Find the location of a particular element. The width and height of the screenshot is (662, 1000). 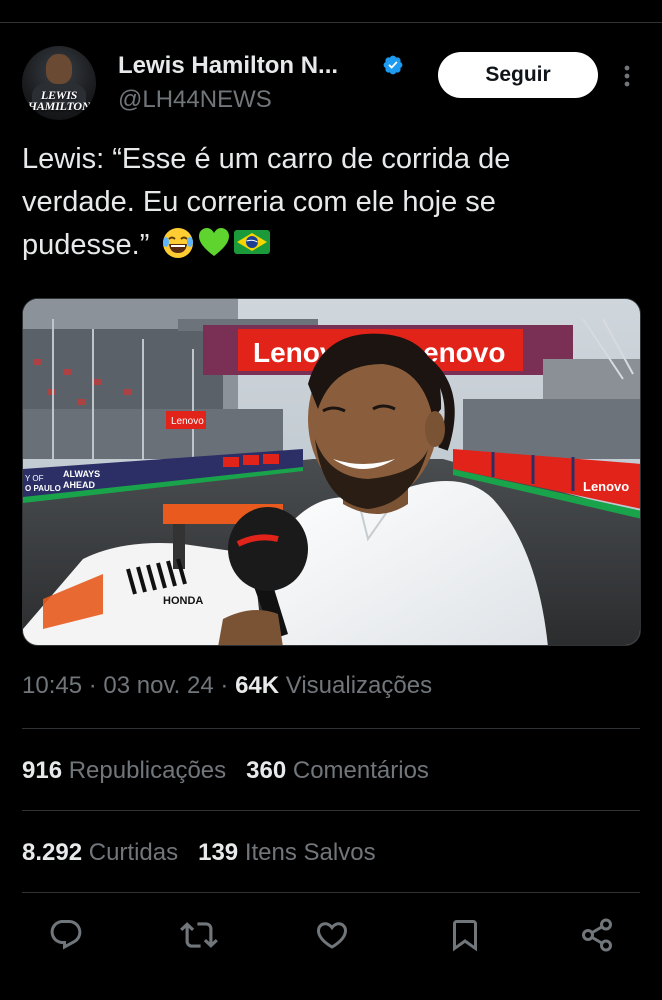

bookmark-button is located at coordinates (465, 935).